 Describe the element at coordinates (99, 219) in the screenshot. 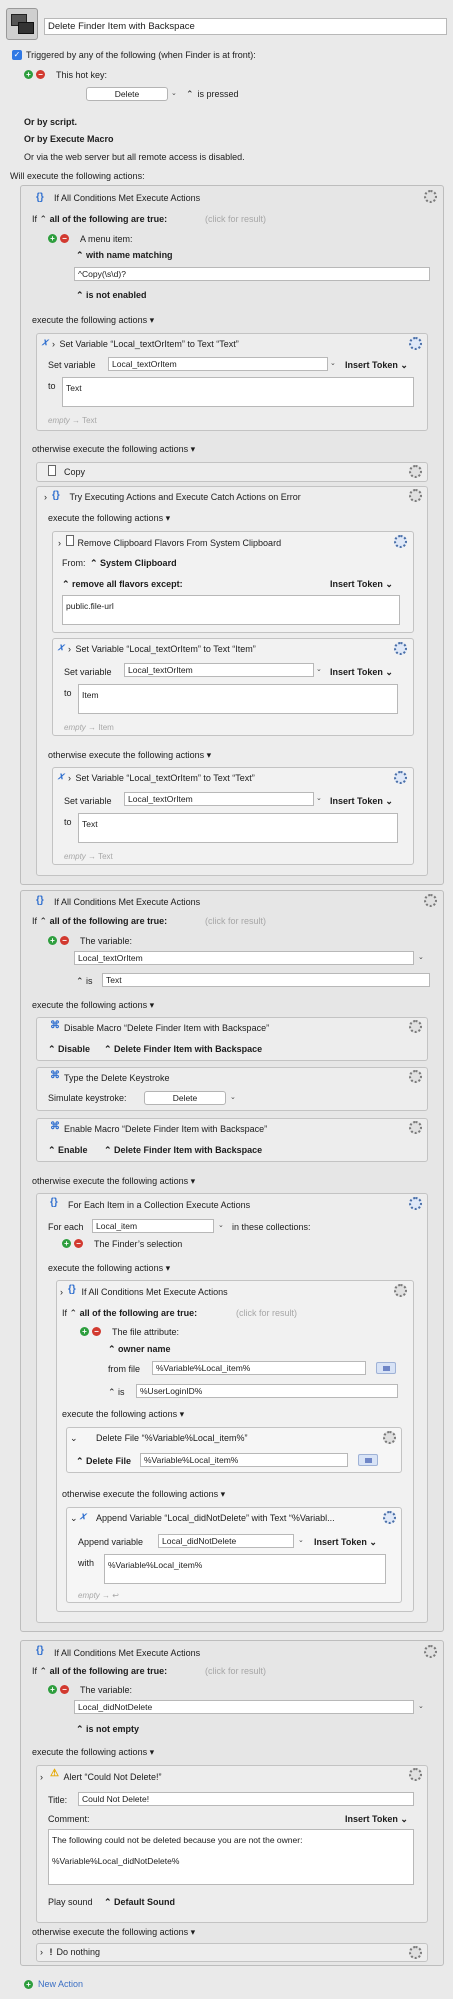

I see `if-1-condition-row: If ⌃ all of the following are true:` at that location.